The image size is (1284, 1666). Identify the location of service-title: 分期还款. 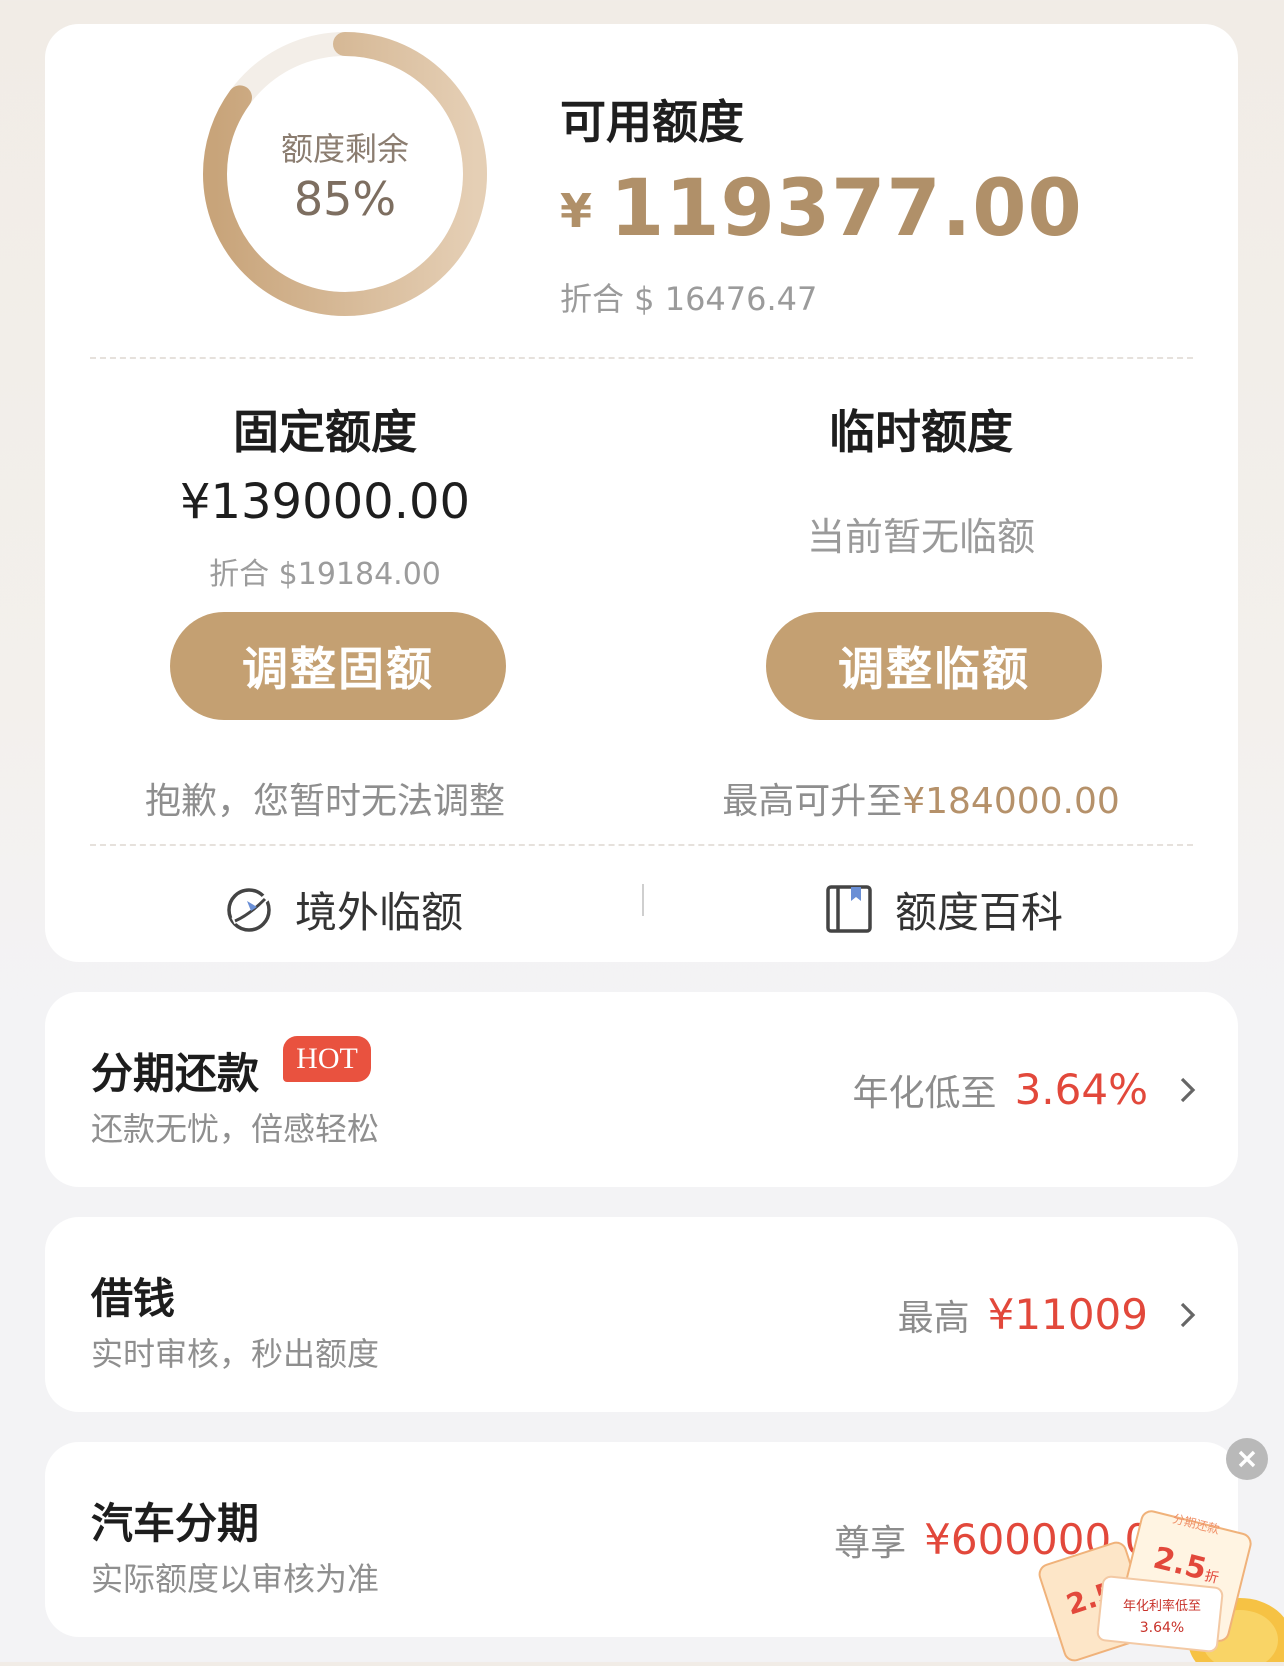
(175, 1073).